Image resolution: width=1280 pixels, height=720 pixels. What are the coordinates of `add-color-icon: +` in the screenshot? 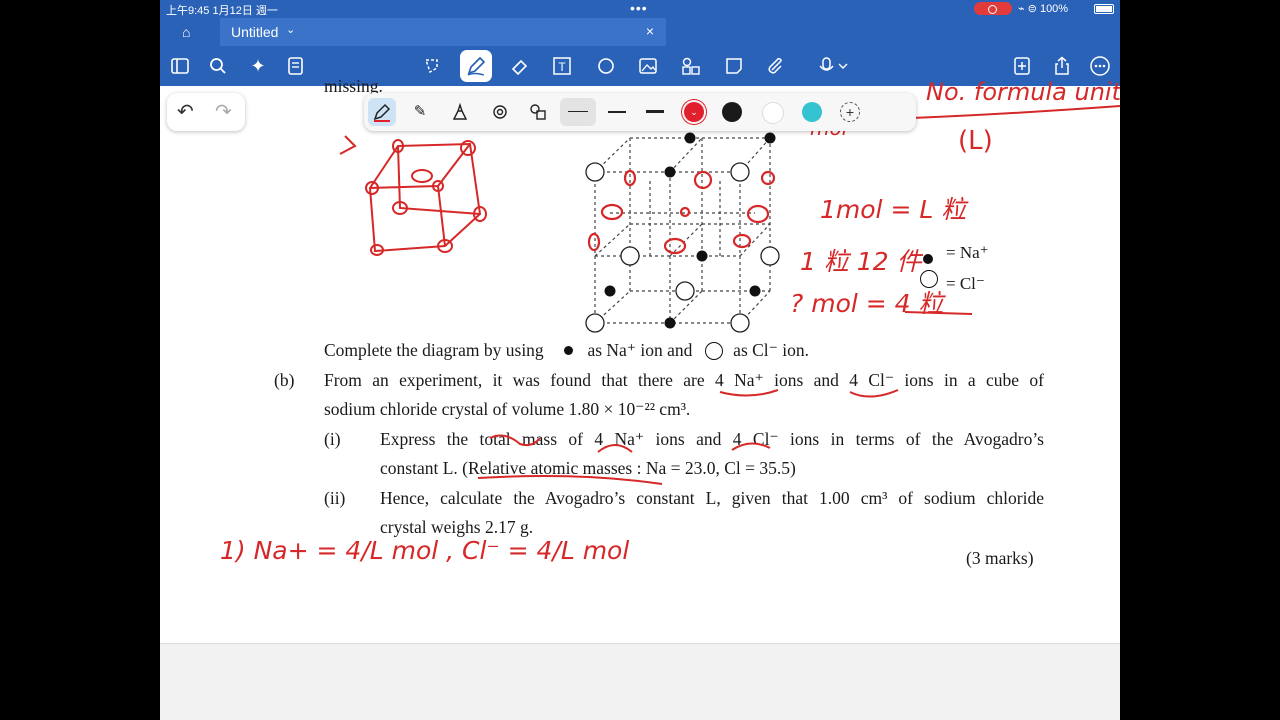 It's located at (850, 112).